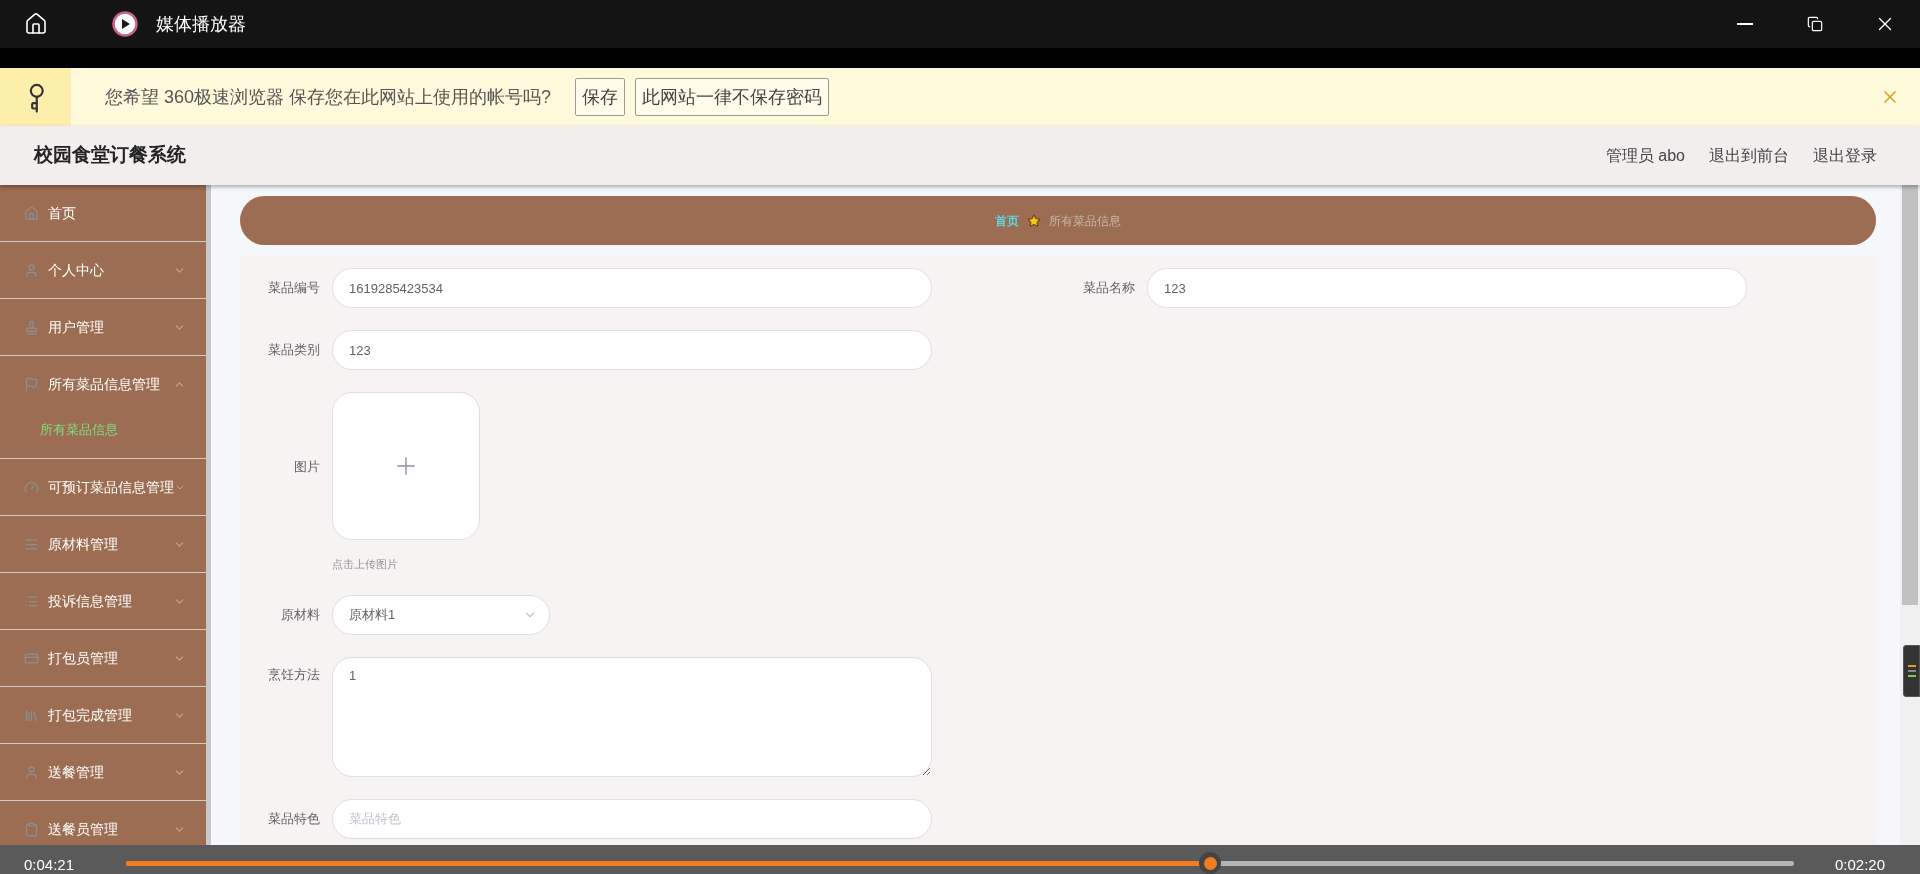  What do you see at coordinates (1745, 24) in the screenshot?
I see `minimize-icon` at bounding box center [1745, 24].